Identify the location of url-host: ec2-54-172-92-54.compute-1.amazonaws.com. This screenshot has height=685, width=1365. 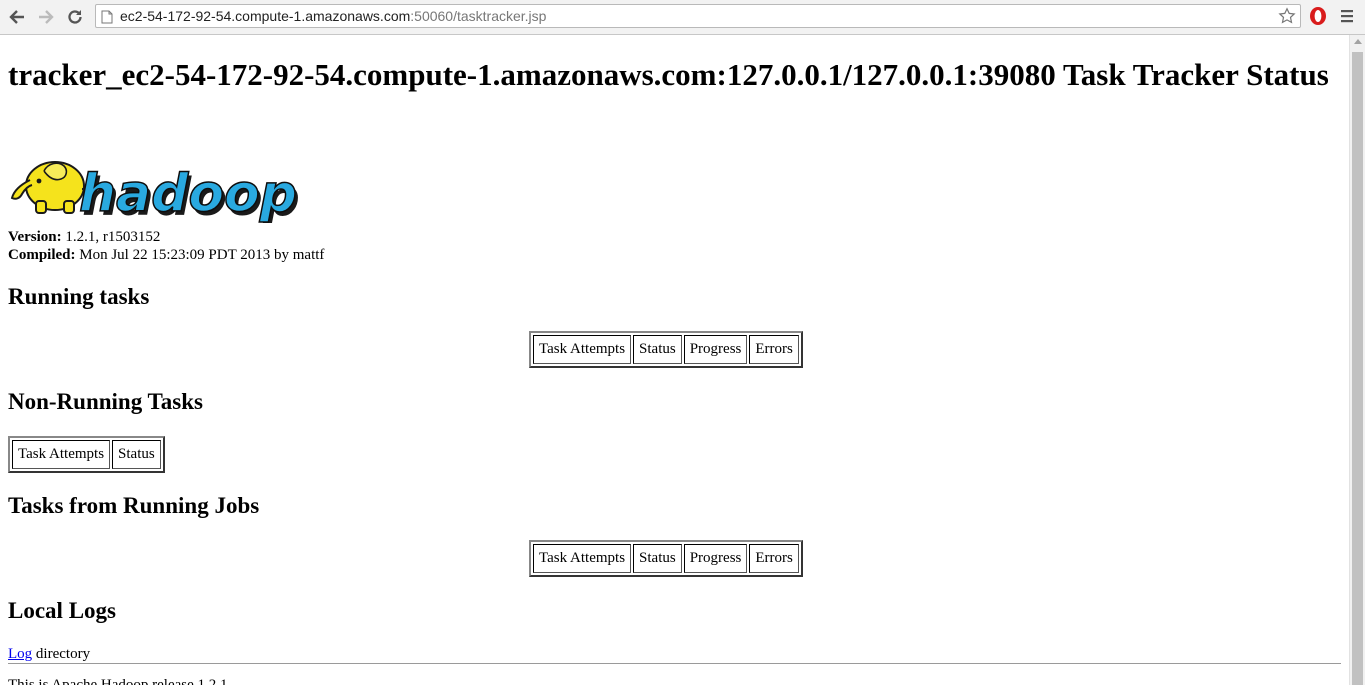
(265, 16).